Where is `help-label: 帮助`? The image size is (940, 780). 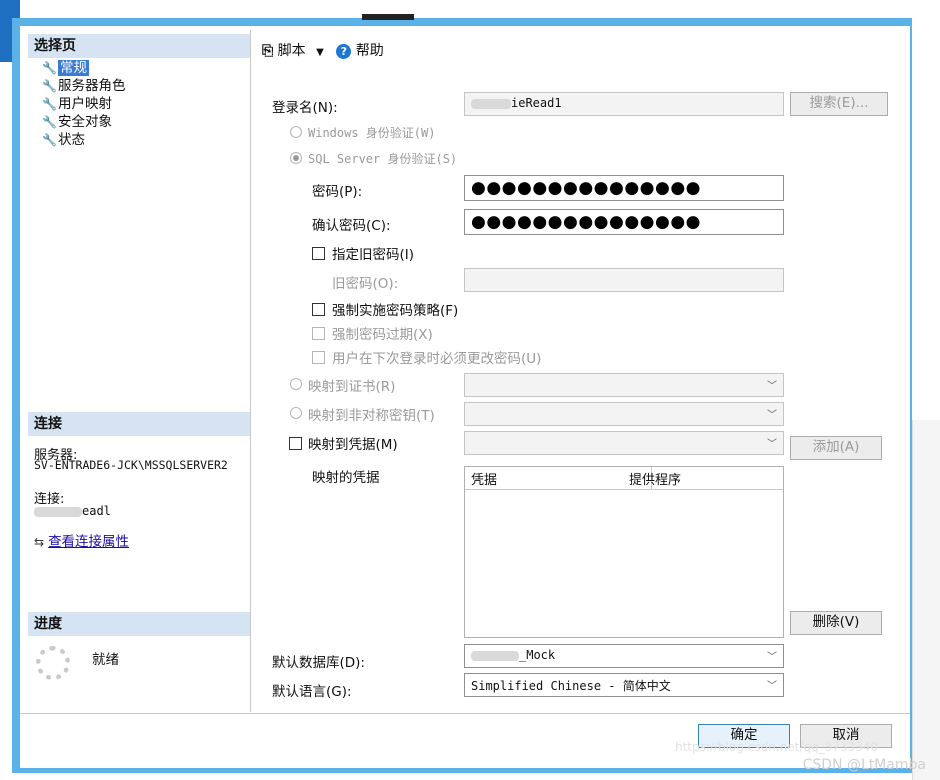
help-label: 帮助 is located at coordinates (369, 51).